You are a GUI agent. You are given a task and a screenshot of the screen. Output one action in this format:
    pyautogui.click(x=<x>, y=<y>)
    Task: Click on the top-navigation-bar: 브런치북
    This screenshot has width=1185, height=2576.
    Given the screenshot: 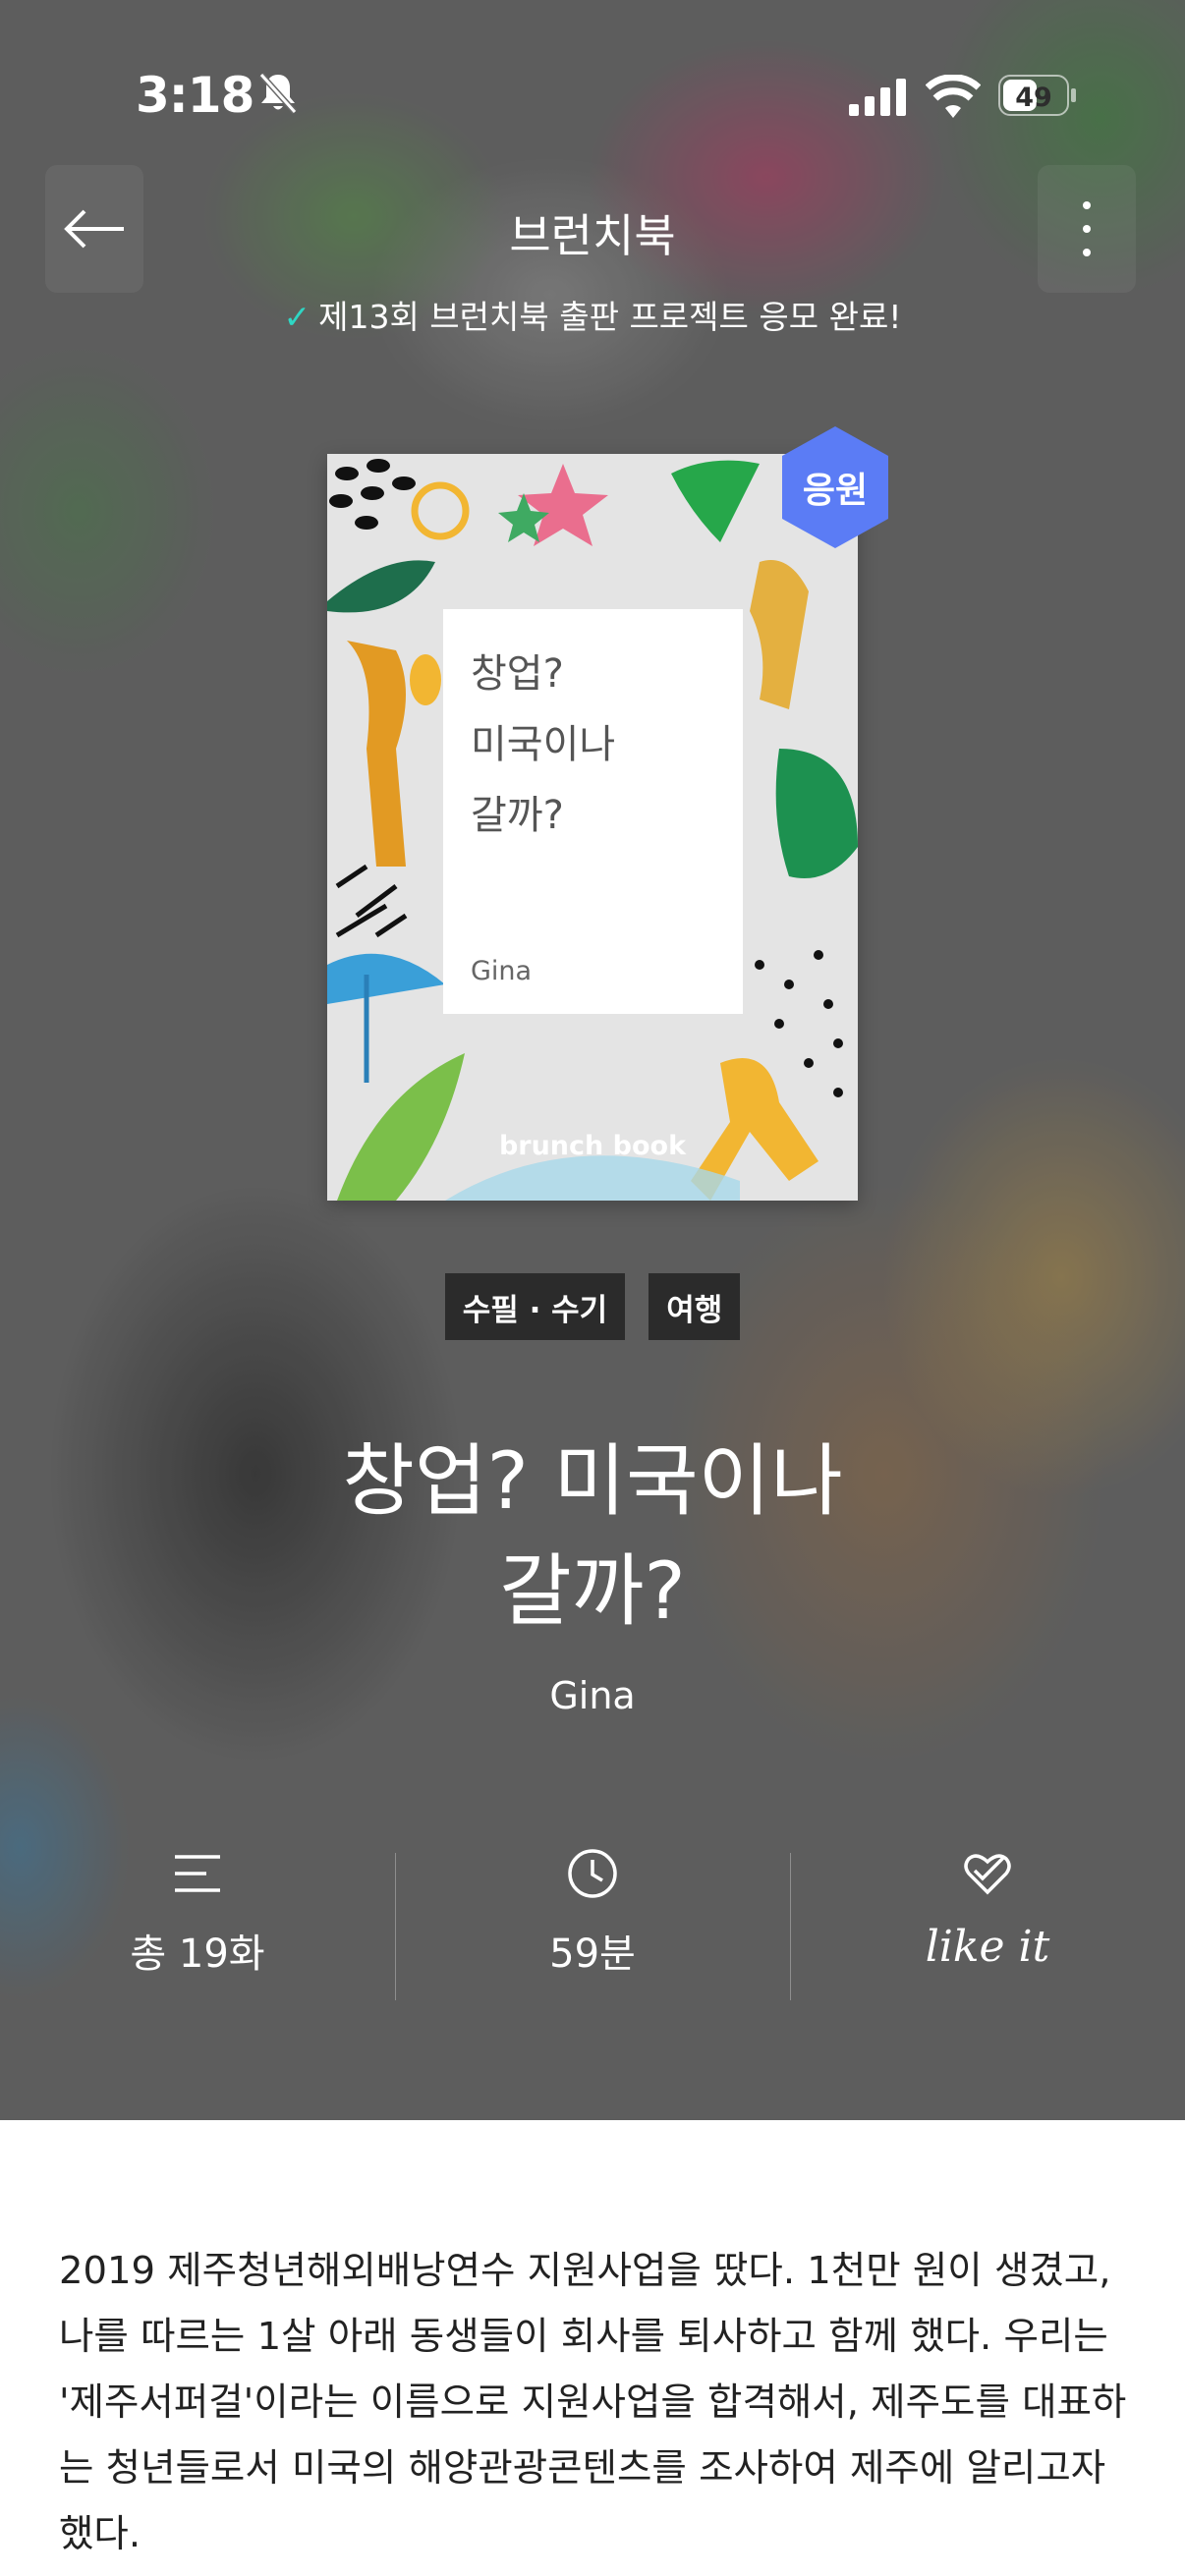 What is the action you would take?
    pyautogui.click(x=592, y=229)
    